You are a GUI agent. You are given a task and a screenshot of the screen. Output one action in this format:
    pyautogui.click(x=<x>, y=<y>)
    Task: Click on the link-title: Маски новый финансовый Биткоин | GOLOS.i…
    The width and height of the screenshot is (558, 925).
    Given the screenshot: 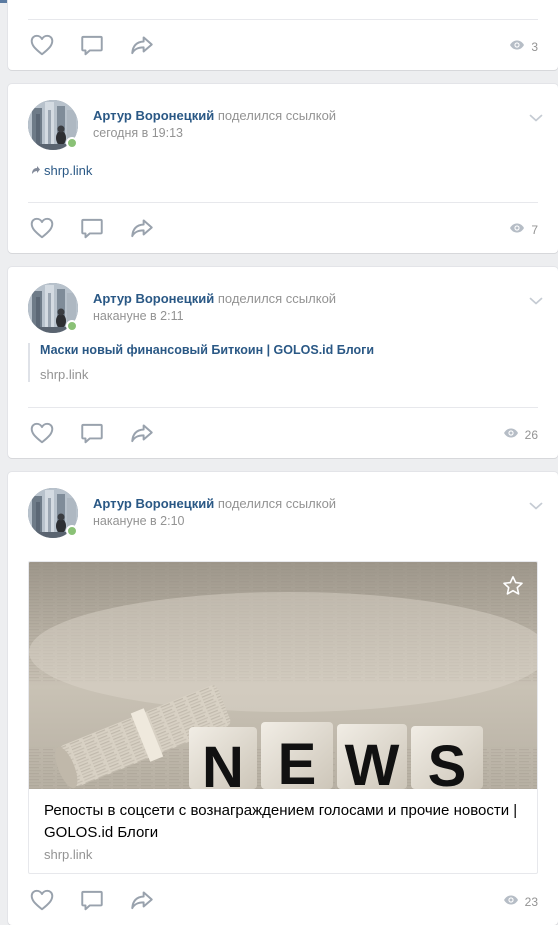 What is the action you would take?
    pyautogui.click(x=289, y=350)
    